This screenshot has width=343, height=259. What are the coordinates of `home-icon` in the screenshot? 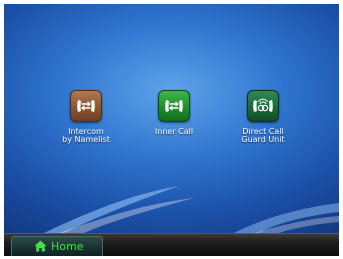 It's located at (40, 246).